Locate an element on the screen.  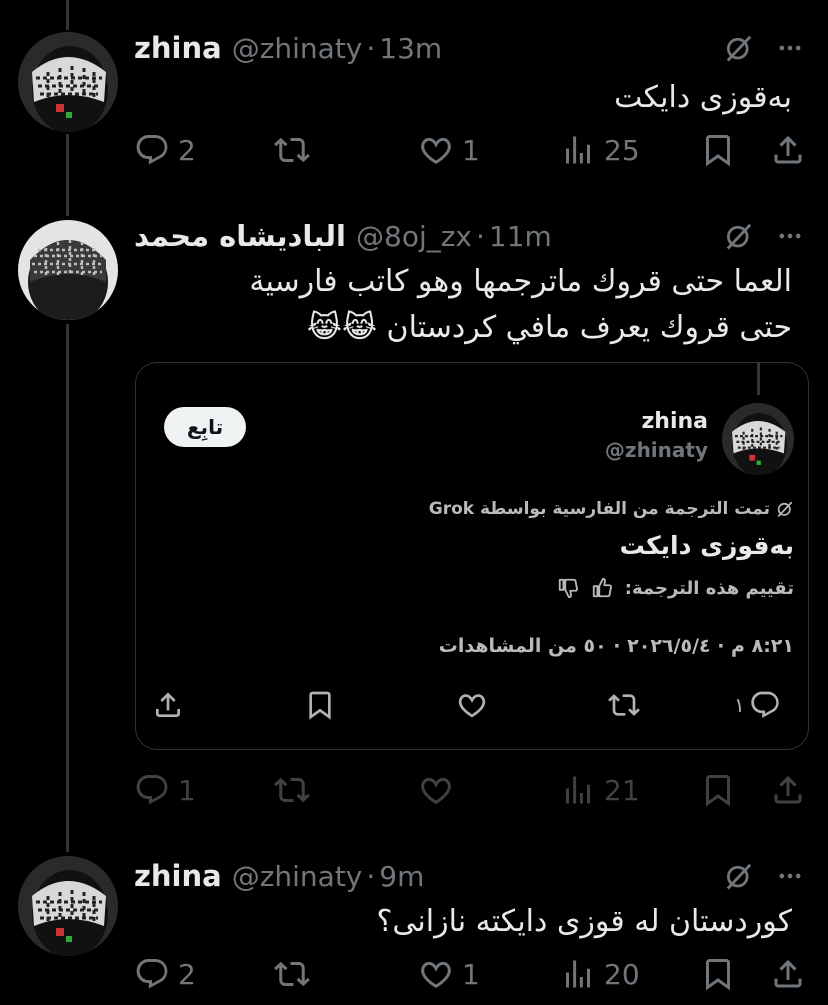
views-button: 25 is located at coordinates (600, 150).